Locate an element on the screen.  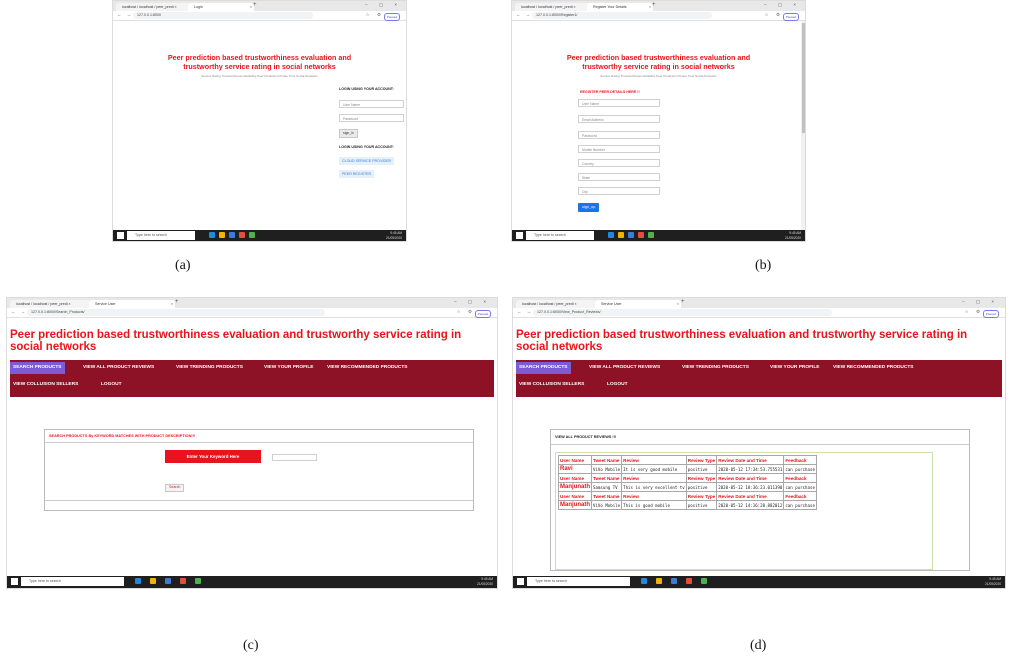
state-field: State is located at coordinates (619, 177).